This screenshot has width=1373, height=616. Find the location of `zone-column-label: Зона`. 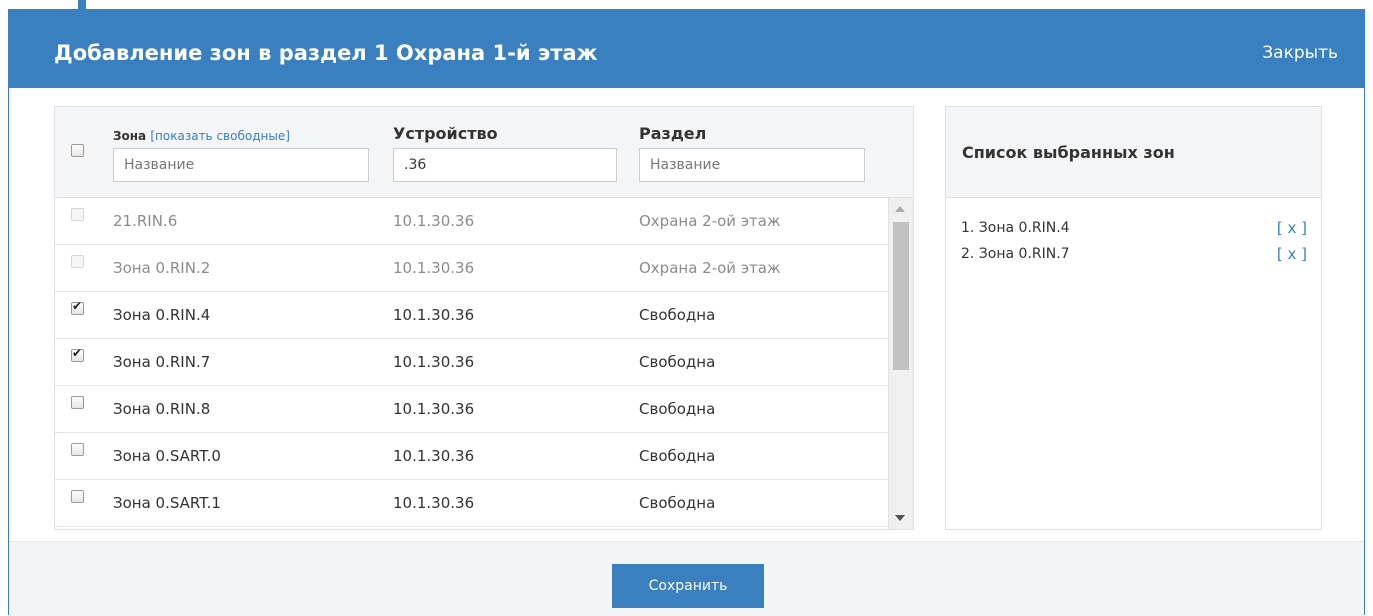

zone-column-label: Зона is located at coordinates (130, 136).